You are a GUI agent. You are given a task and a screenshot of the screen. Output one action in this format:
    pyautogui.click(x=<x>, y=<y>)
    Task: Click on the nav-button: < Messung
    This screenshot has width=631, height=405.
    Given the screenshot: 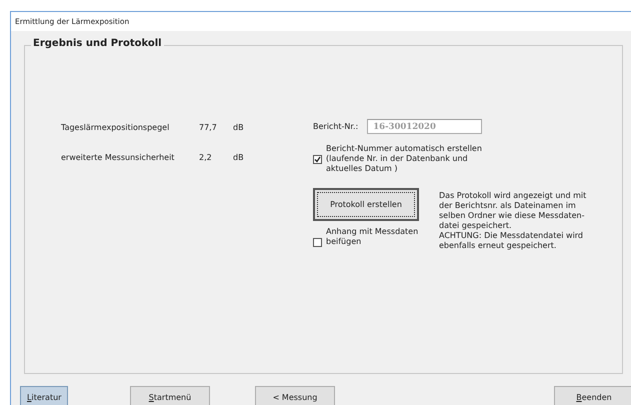 What is the action you would take?
    pyautogui.click(x=295, y=395)
    